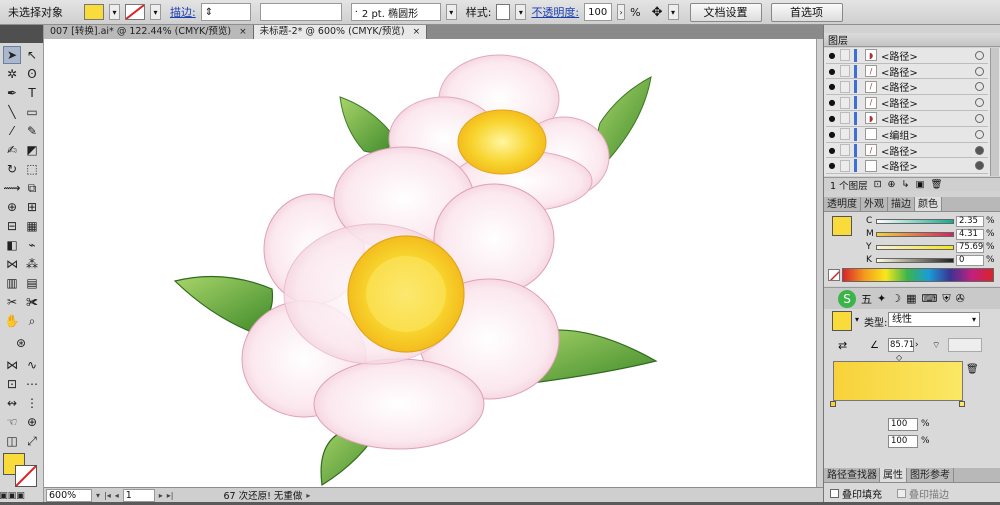 Image resolution: width=1000 pixels, height=505 pixels. What do you see at coordinates (308, 495) in the screenshot?
I see `status-menu-icon: ▸` at bounding box center [308, 495].